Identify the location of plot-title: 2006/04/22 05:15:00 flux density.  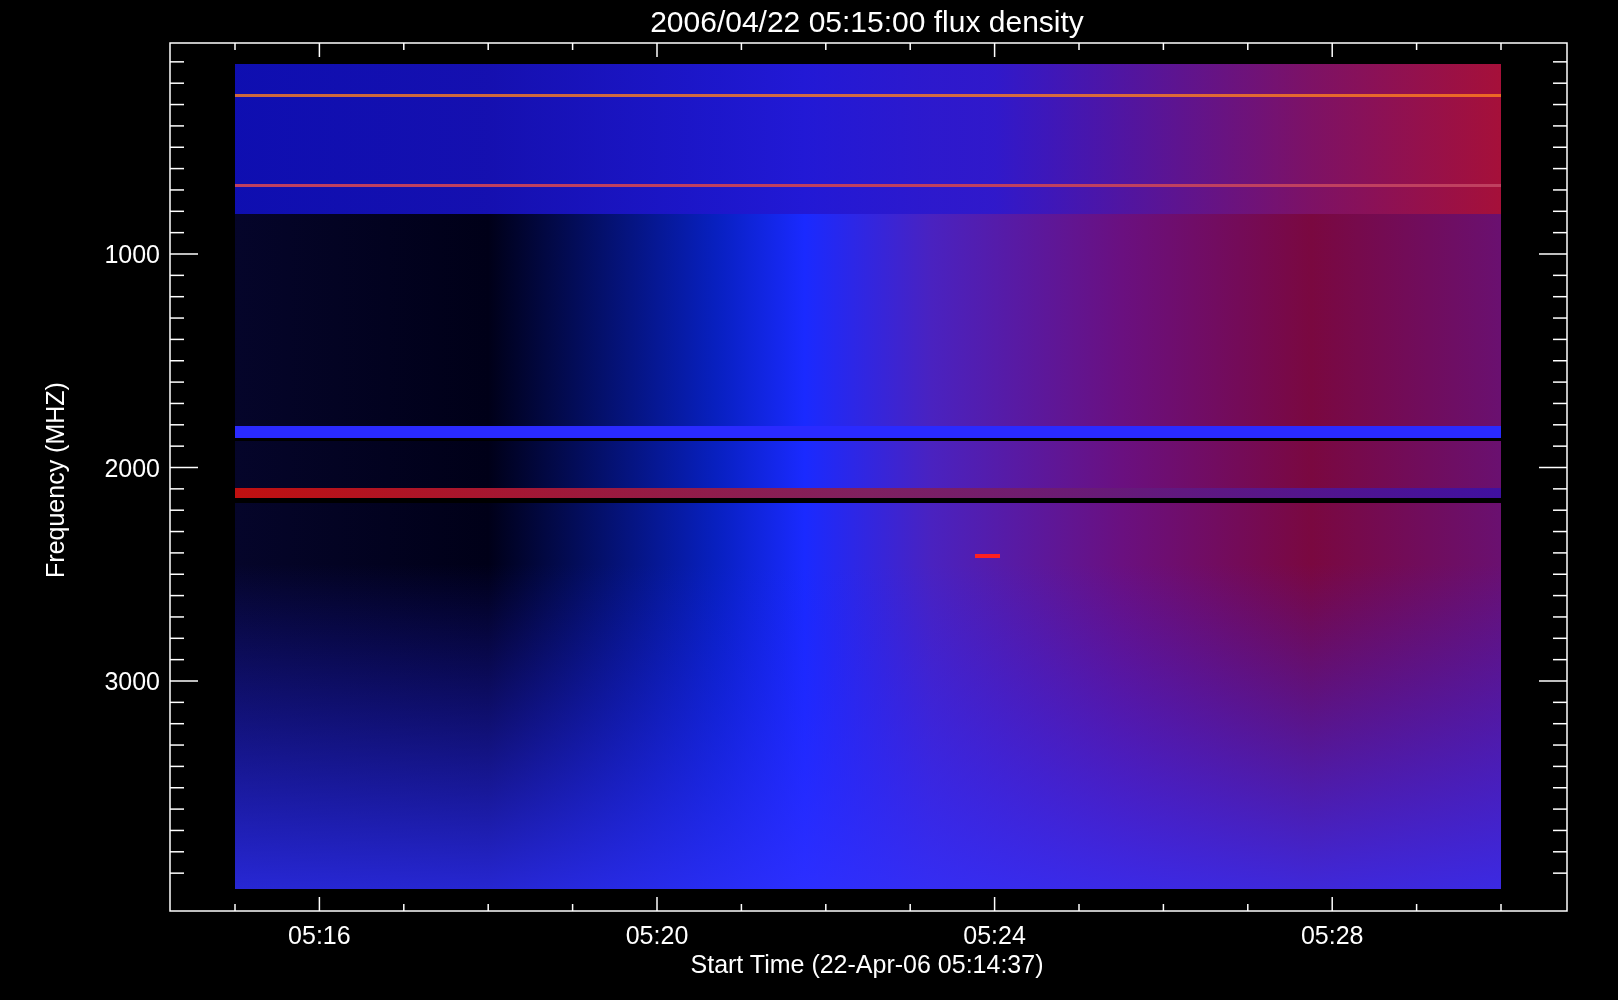
(867, 21).